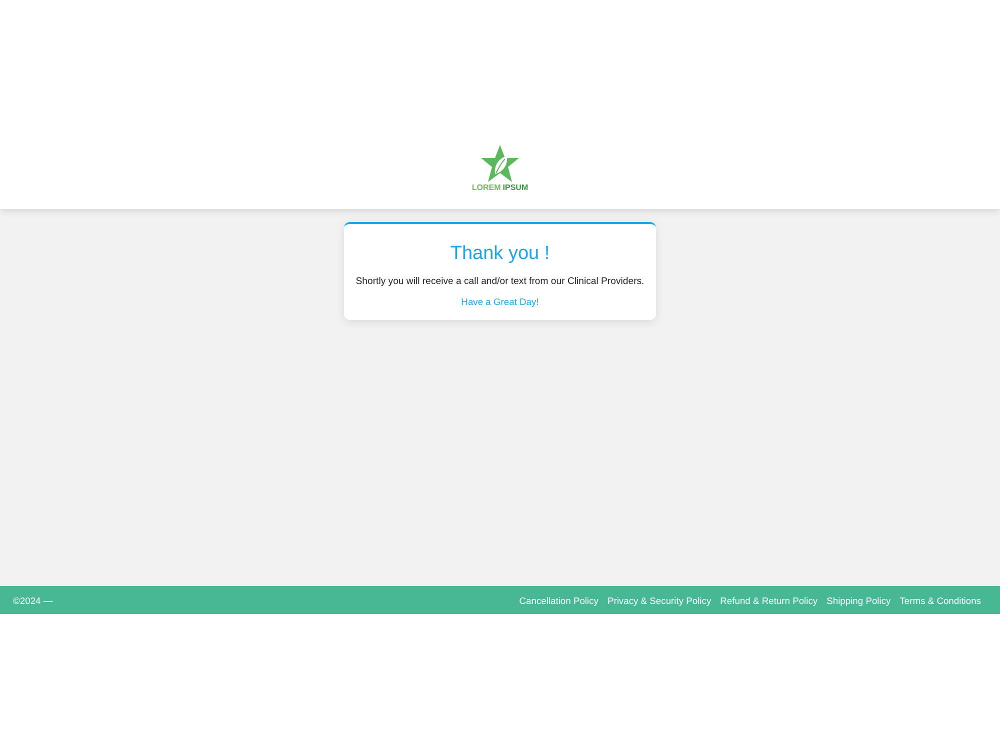 The width and height of the screenshot is (1000, 750). I want to click on logo-word: IPSUM, so click(515, 187).